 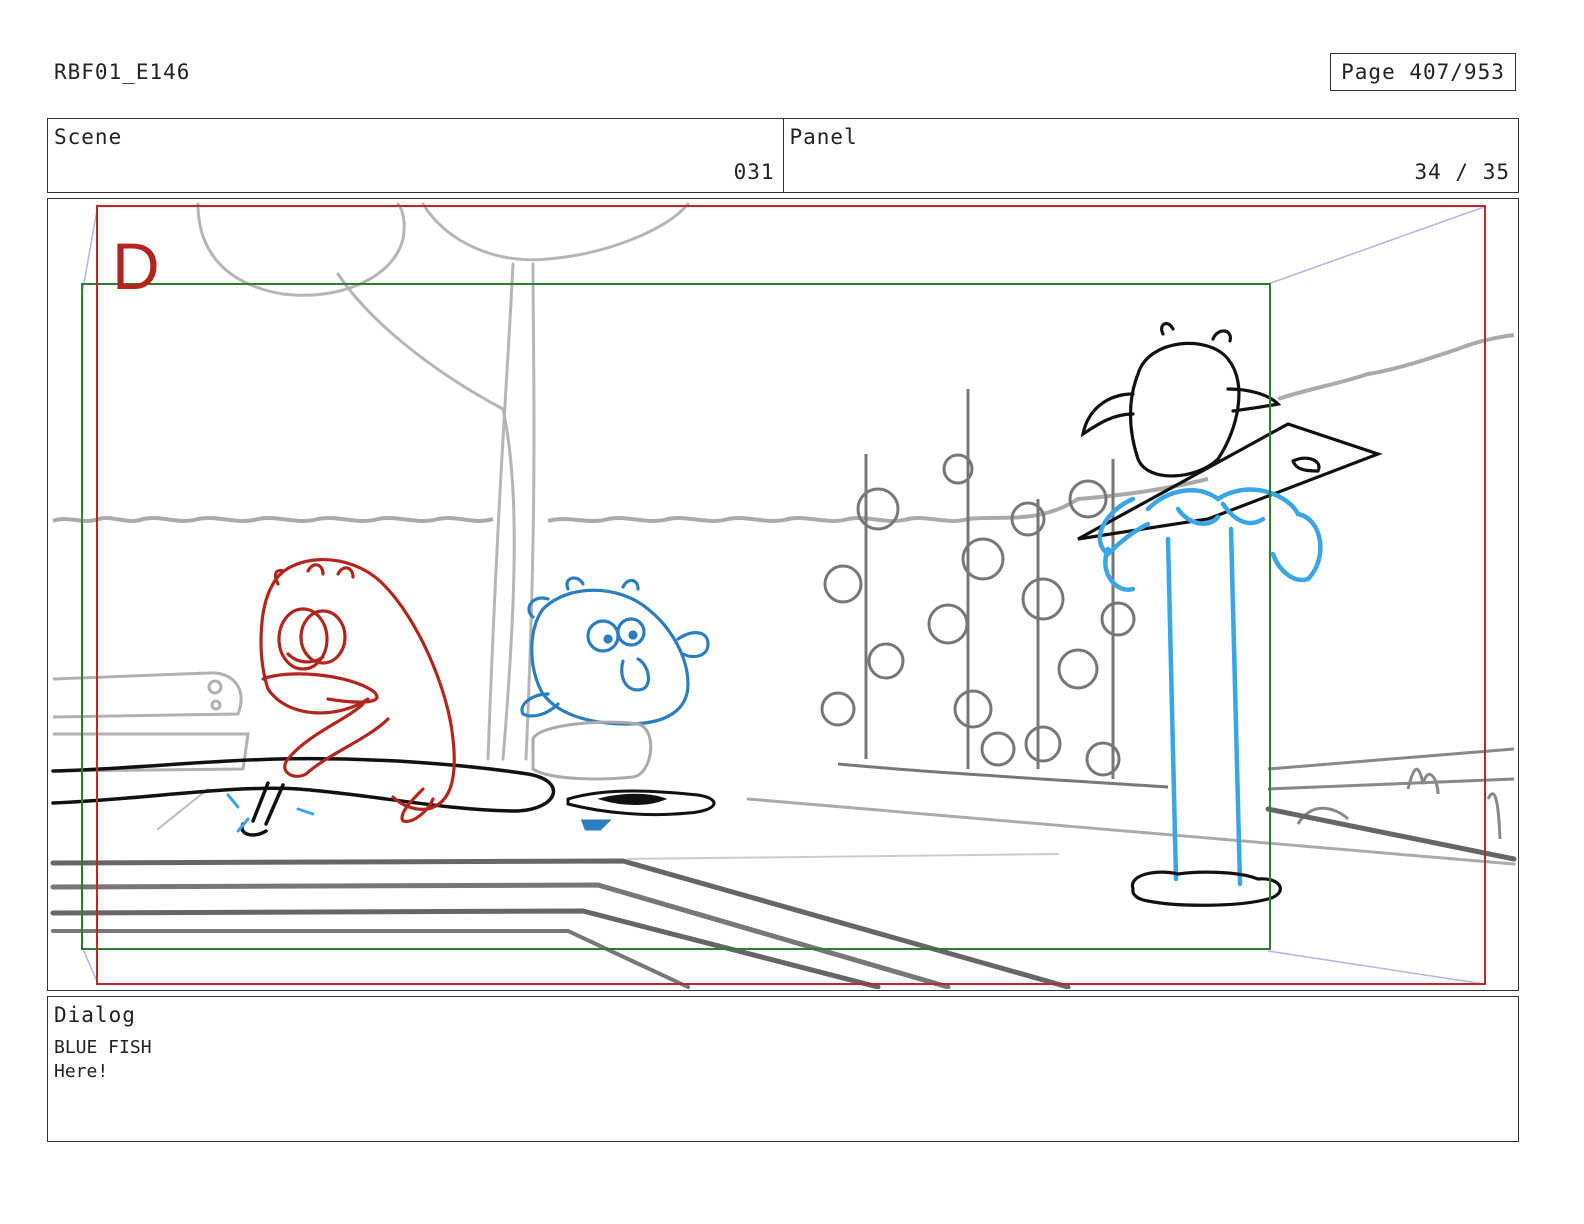 I want to click on scene-label: Scene, so click(x=88, y=137).